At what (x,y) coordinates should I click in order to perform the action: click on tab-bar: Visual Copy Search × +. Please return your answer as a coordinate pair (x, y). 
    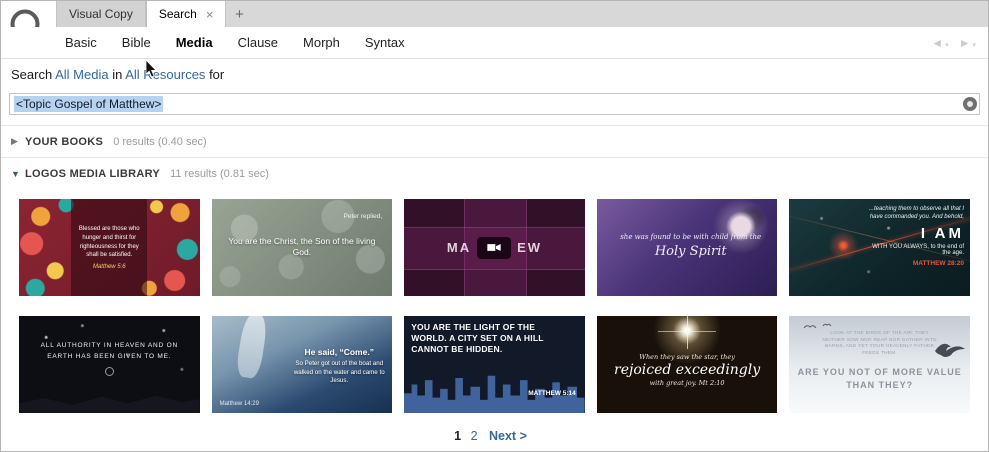
    Looking at the image, I should click on (522, 14).